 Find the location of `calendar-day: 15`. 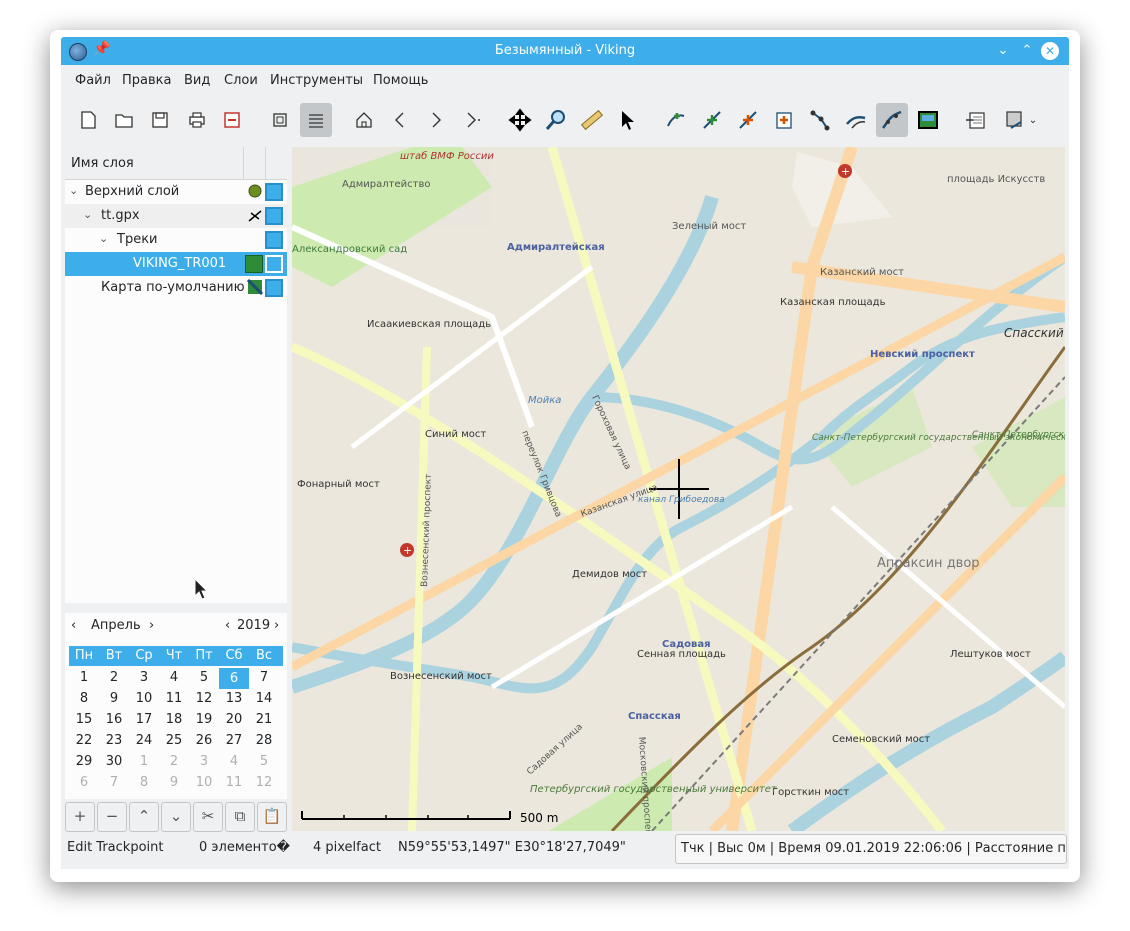

calendar-day: 15 is located at coordinates (84, 719).